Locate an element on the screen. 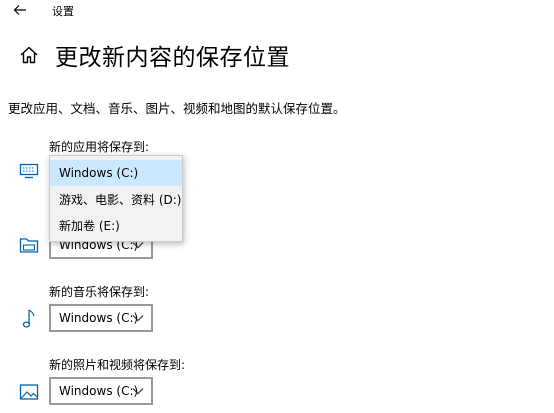 The image size is (554, 413). music-location-value: Windows (C:) is located at coordinates (99, 318).